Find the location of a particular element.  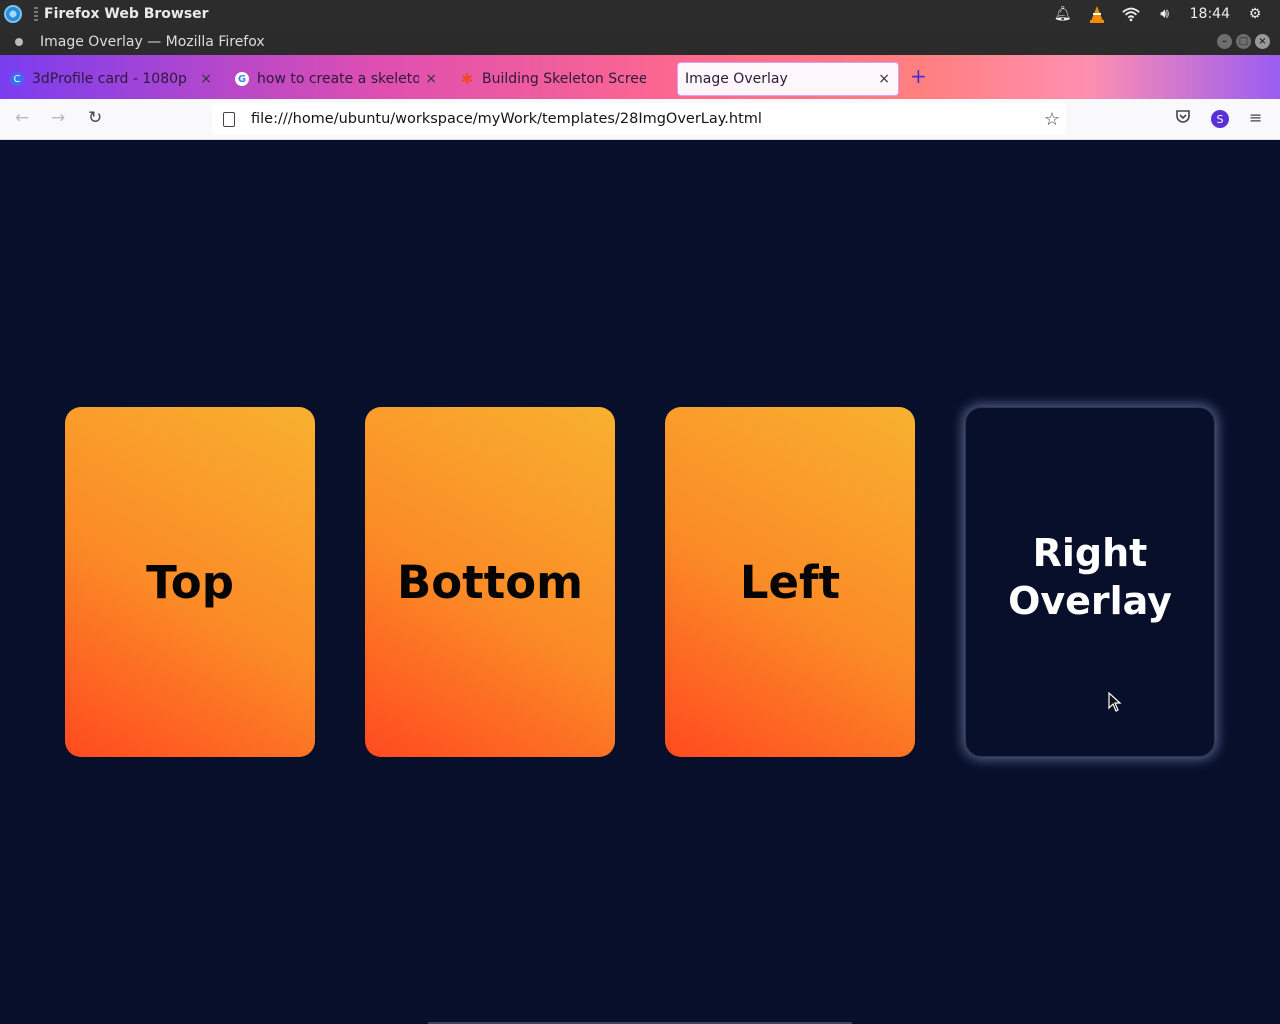

card-label: Left is located at coordinates (790, 582).